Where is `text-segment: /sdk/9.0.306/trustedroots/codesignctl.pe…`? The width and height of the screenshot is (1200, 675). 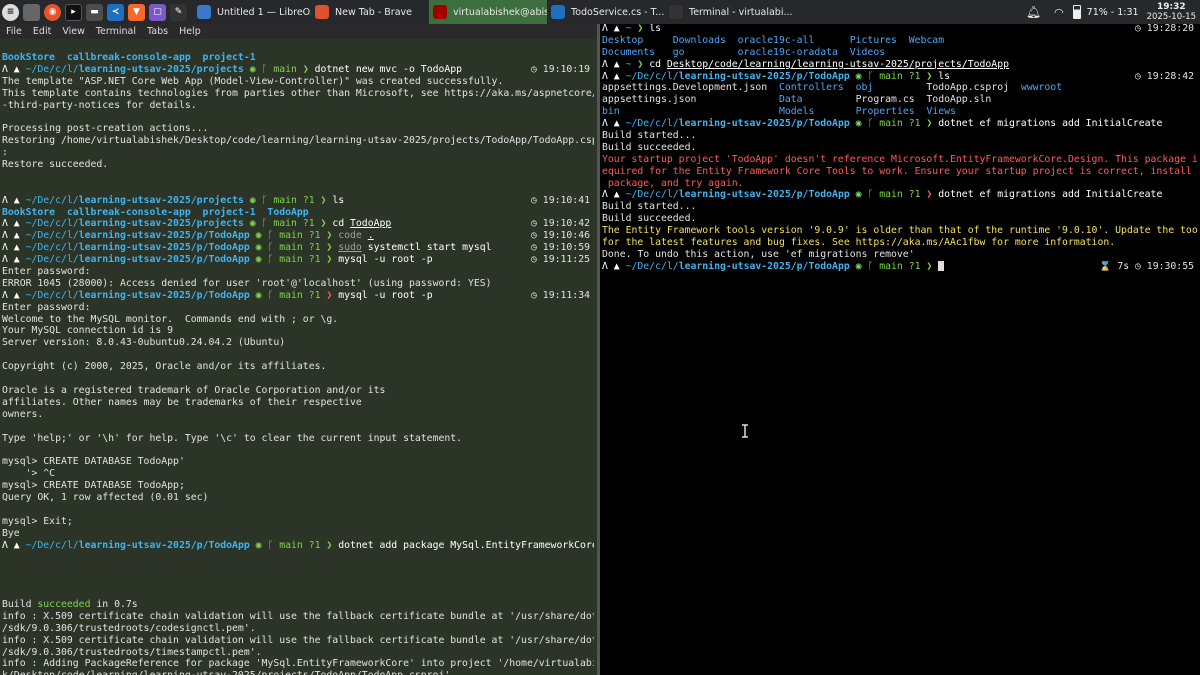
text-segment: /sdk/9.0.306/trustedroots/codesignctl.pe… is located at coordinates (129, 628).